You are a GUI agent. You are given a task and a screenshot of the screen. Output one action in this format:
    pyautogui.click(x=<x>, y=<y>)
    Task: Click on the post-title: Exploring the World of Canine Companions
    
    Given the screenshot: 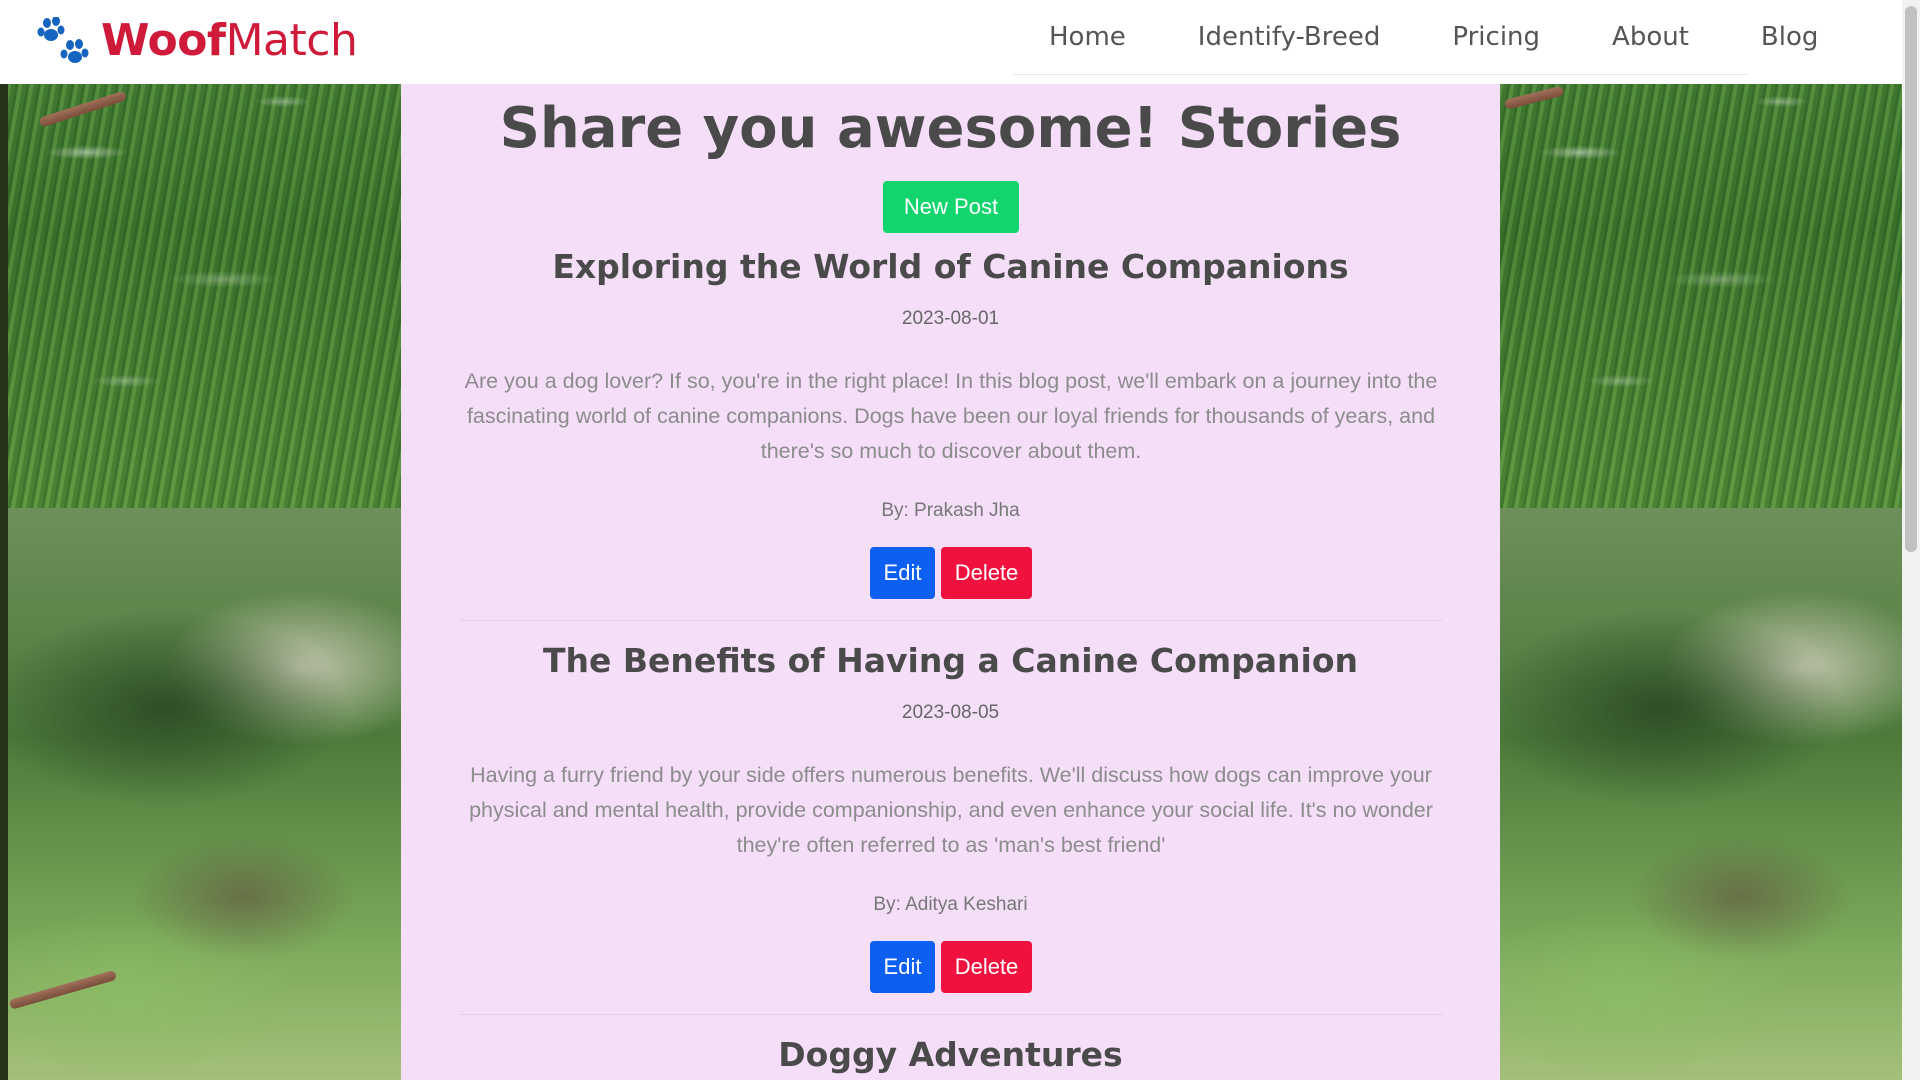 What is the action you would take?
    pyautogui.click(x=950, y=266)
    